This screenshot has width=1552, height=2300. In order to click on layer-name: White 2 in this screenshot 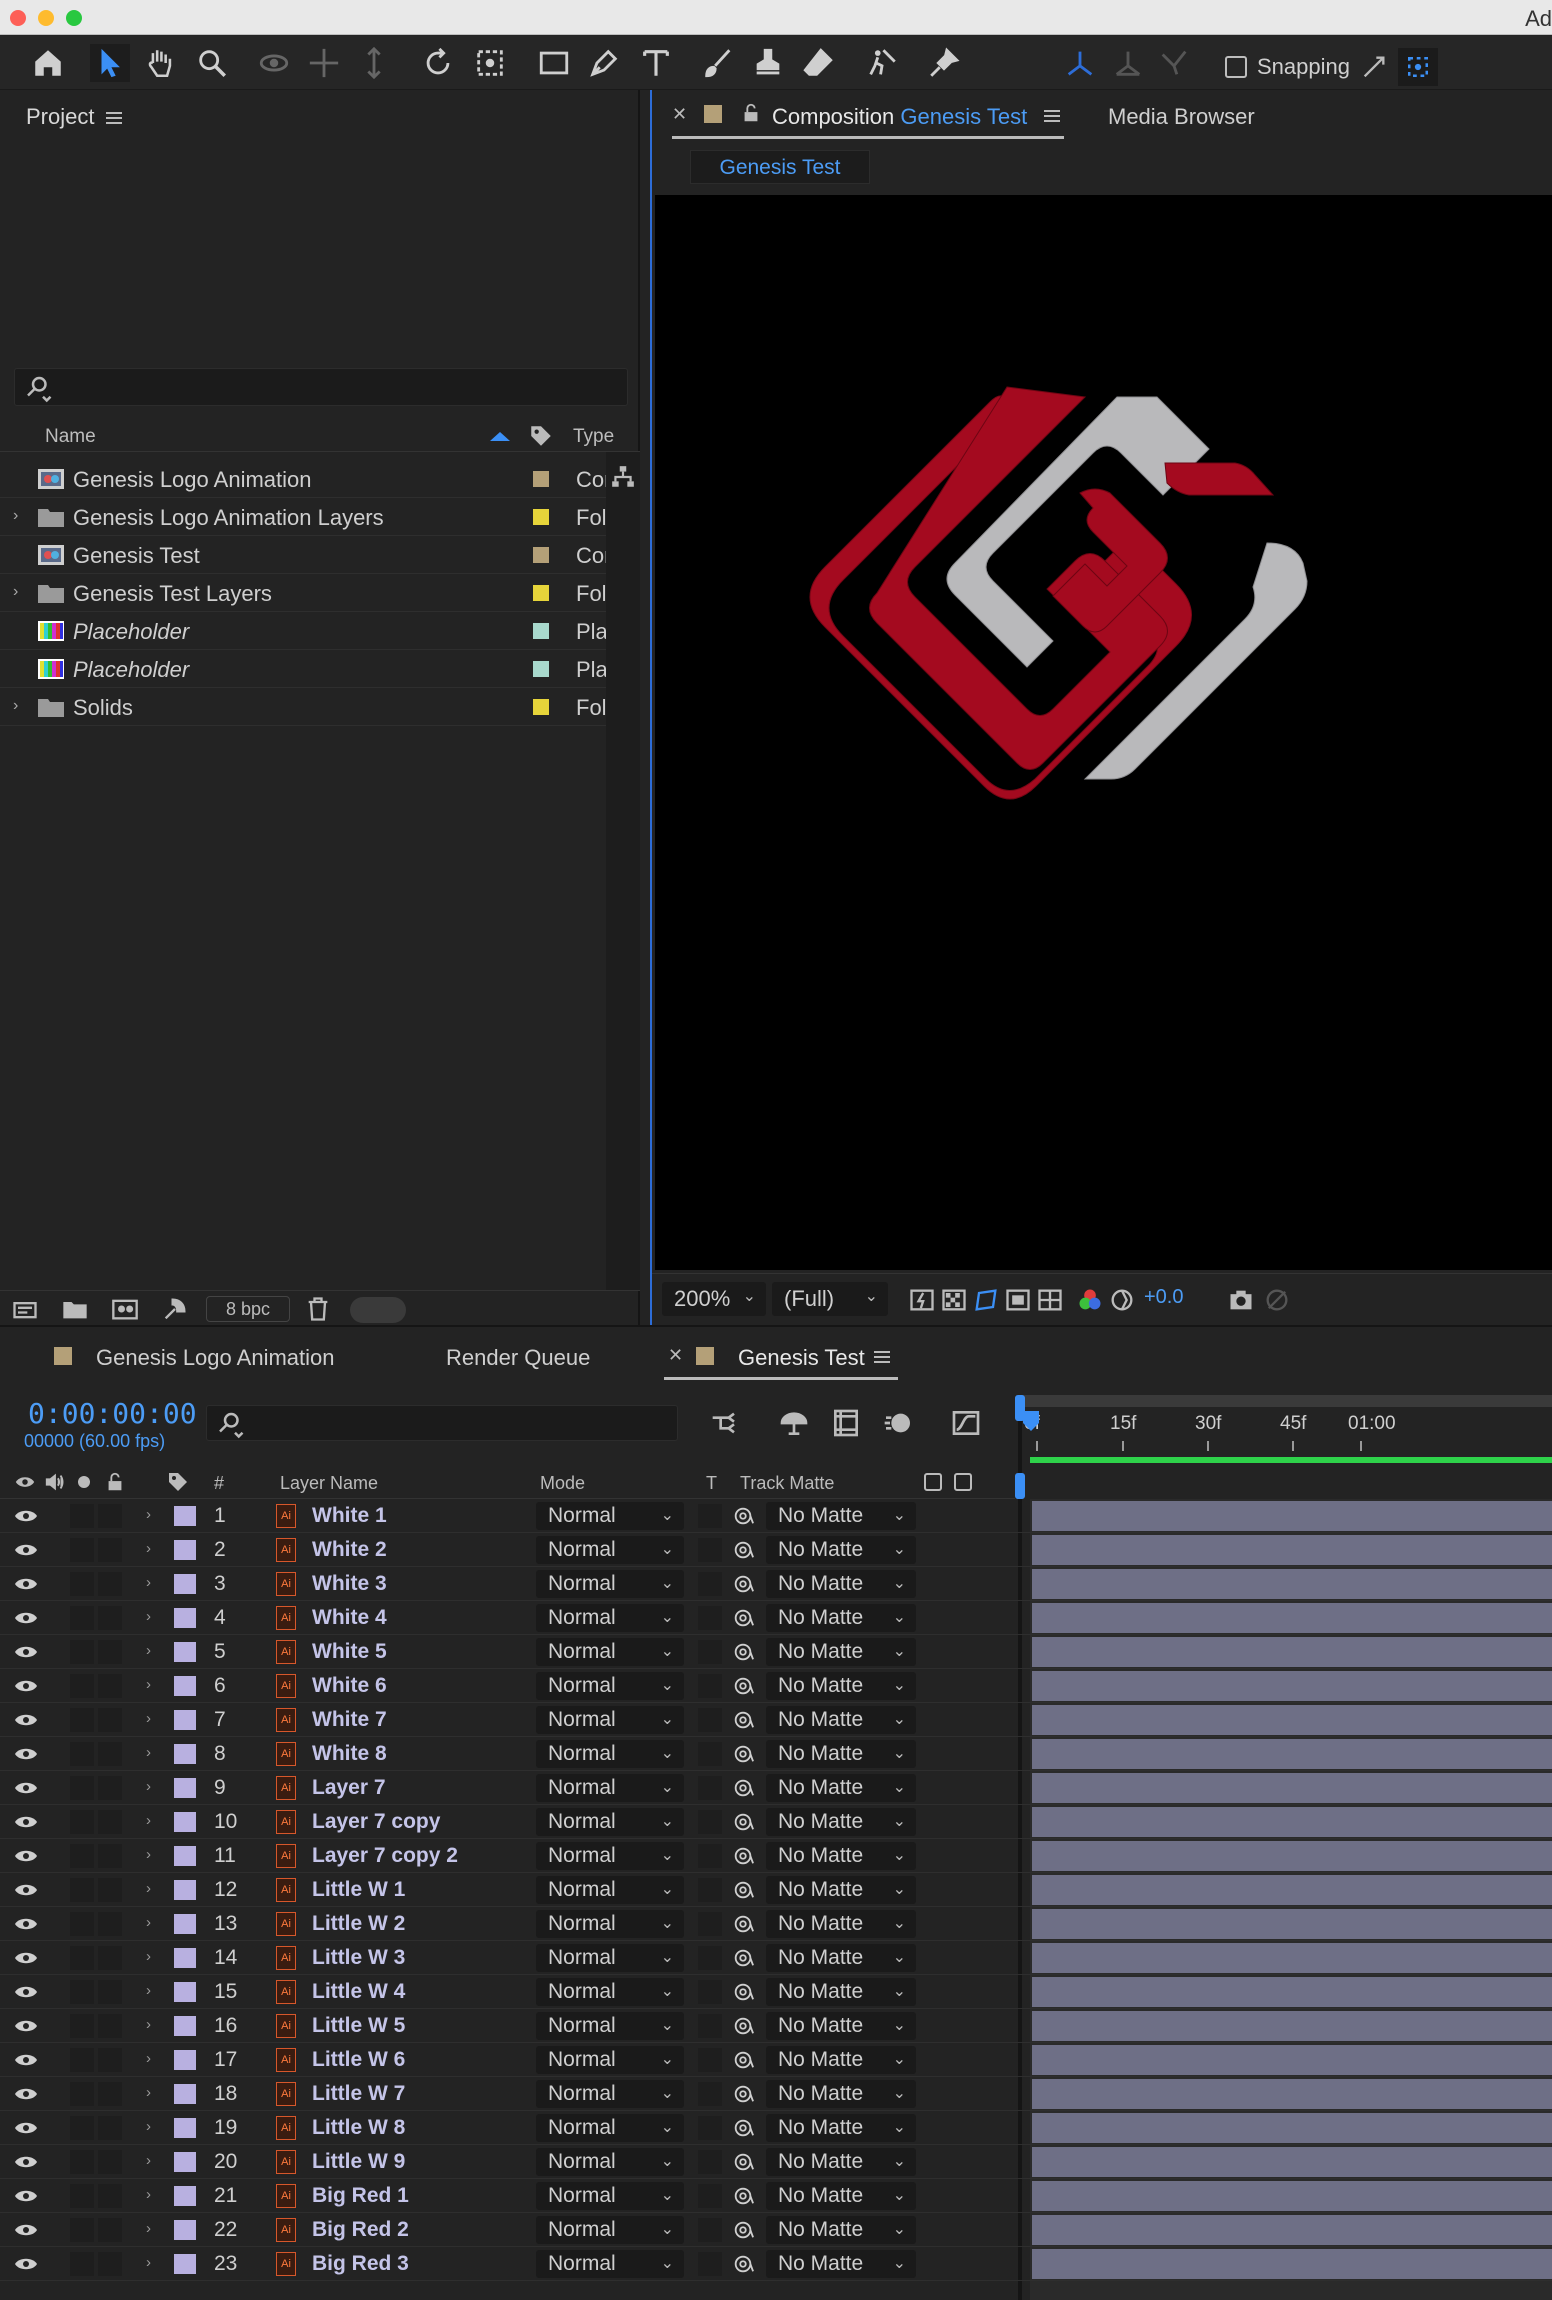, I will do `click(349, 1550)`.